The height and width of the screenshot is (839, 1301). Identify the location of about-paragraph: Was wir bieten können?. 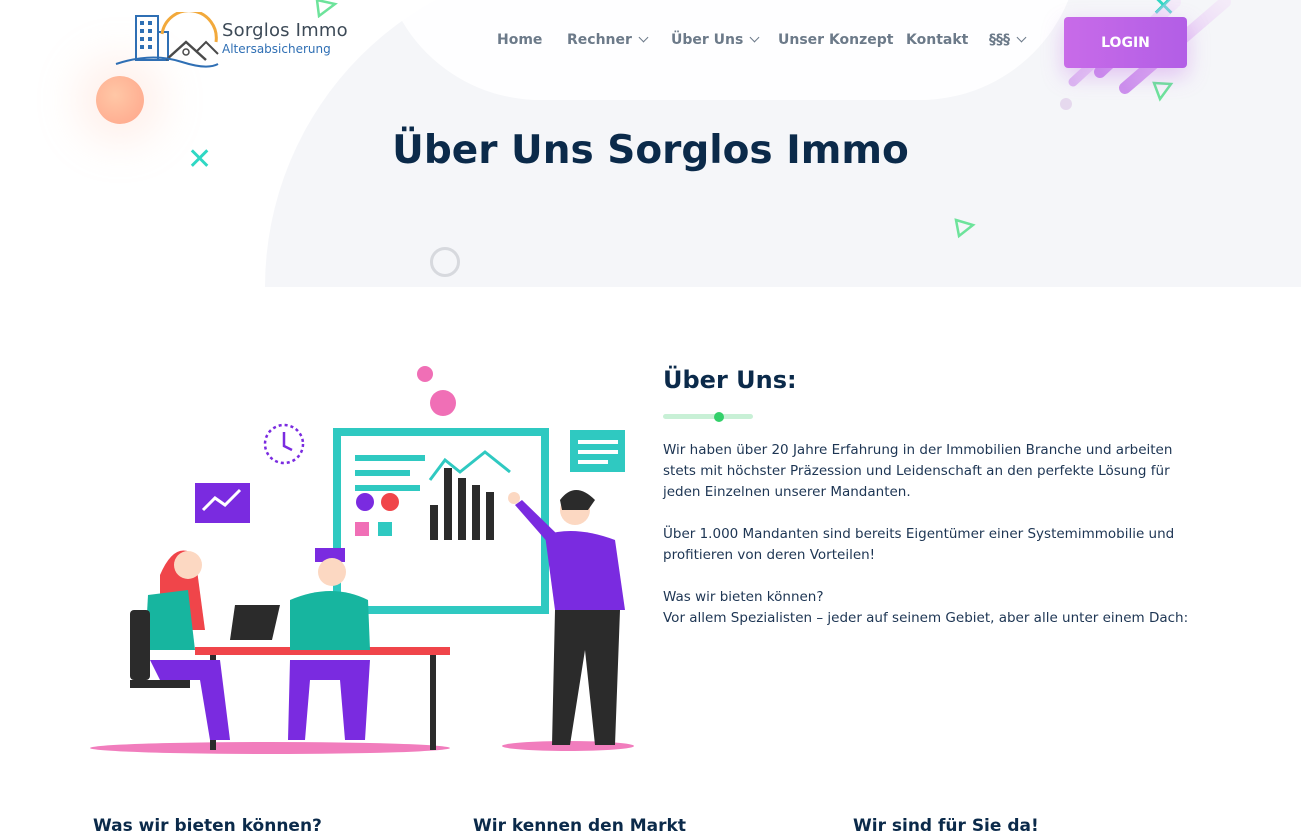
(743, 597).